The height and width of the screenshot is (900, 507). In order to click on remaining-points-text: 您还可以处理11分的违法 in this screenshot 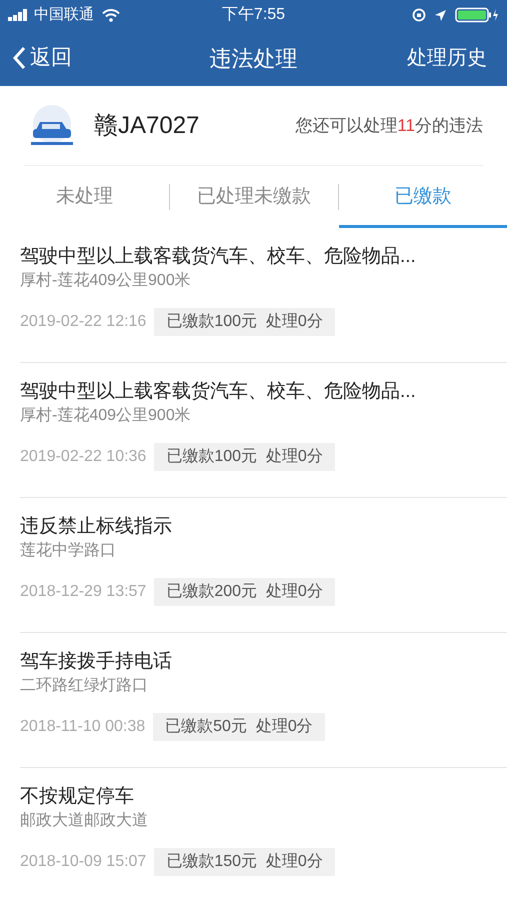, I will do `click(389, 125)`.